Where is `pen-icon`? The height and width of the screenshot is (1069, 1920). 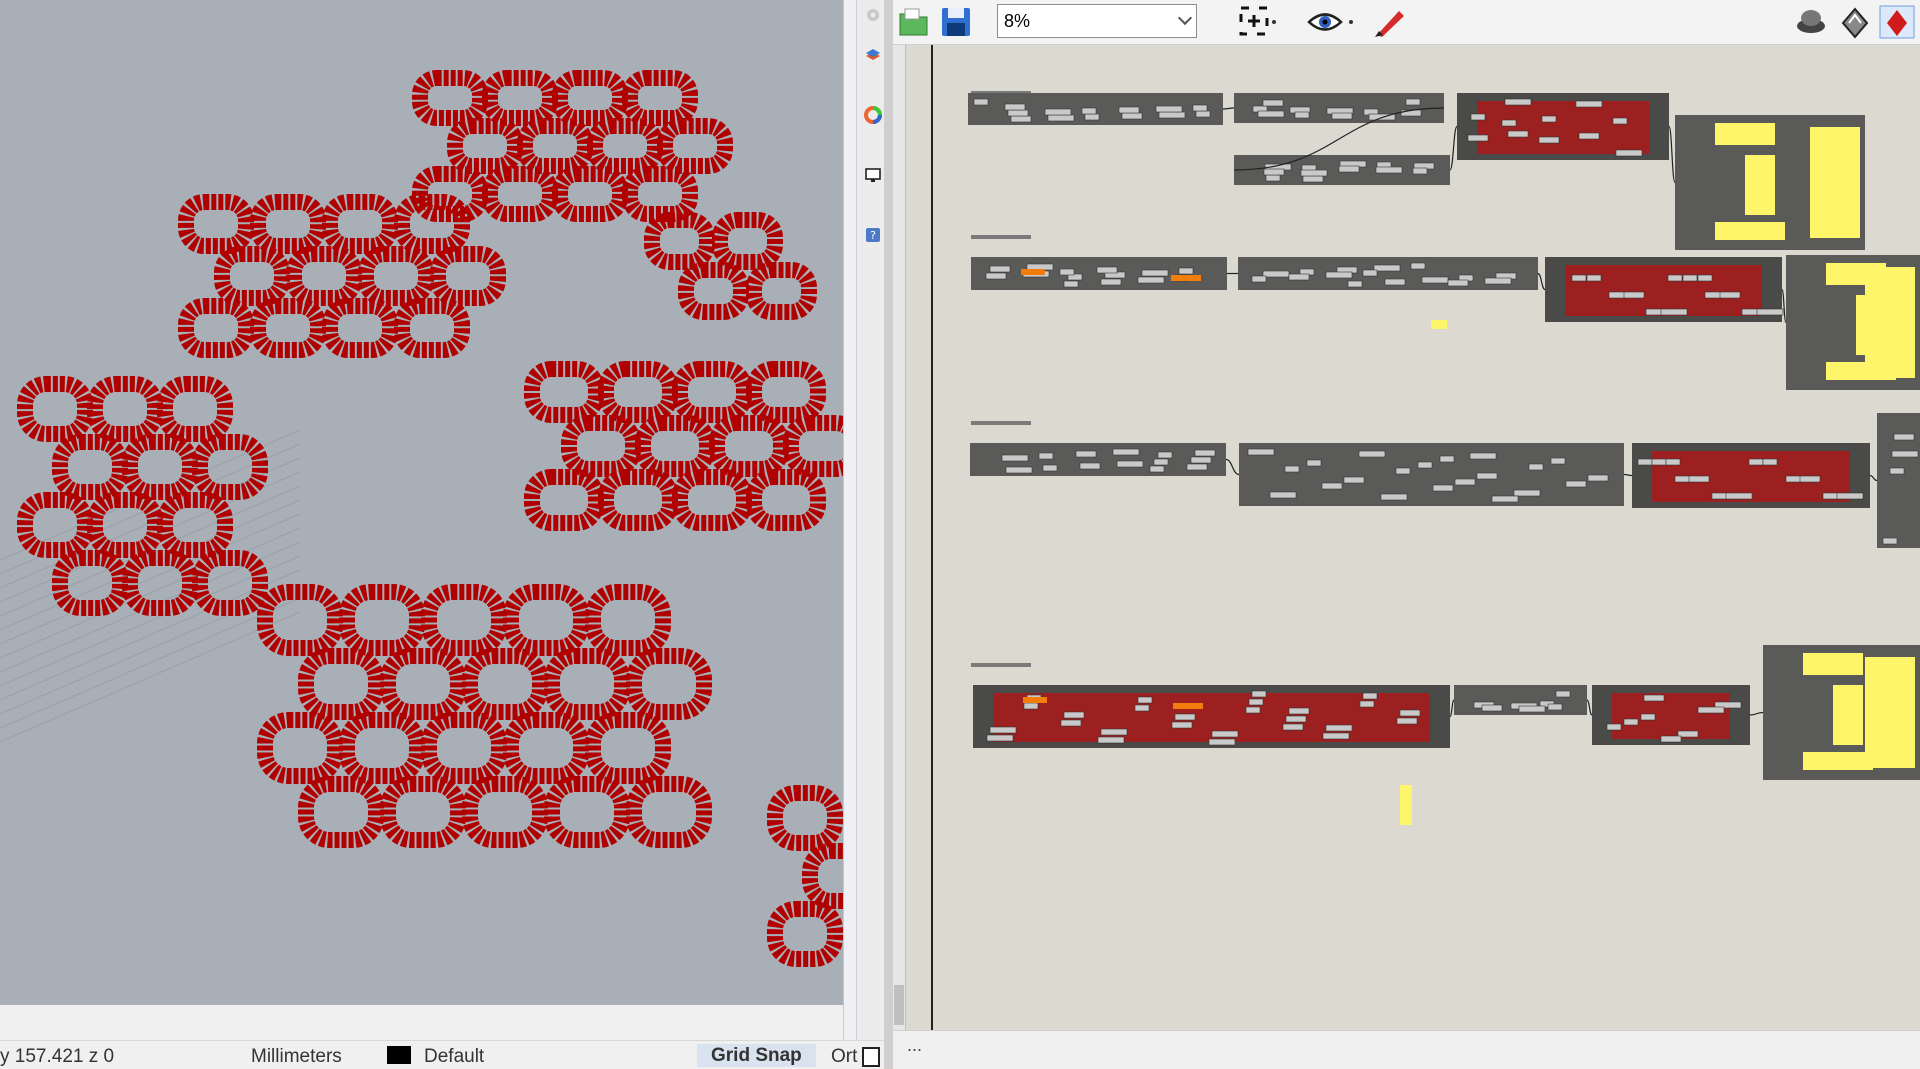
pen-icon is located at coordinates (1391, 22).